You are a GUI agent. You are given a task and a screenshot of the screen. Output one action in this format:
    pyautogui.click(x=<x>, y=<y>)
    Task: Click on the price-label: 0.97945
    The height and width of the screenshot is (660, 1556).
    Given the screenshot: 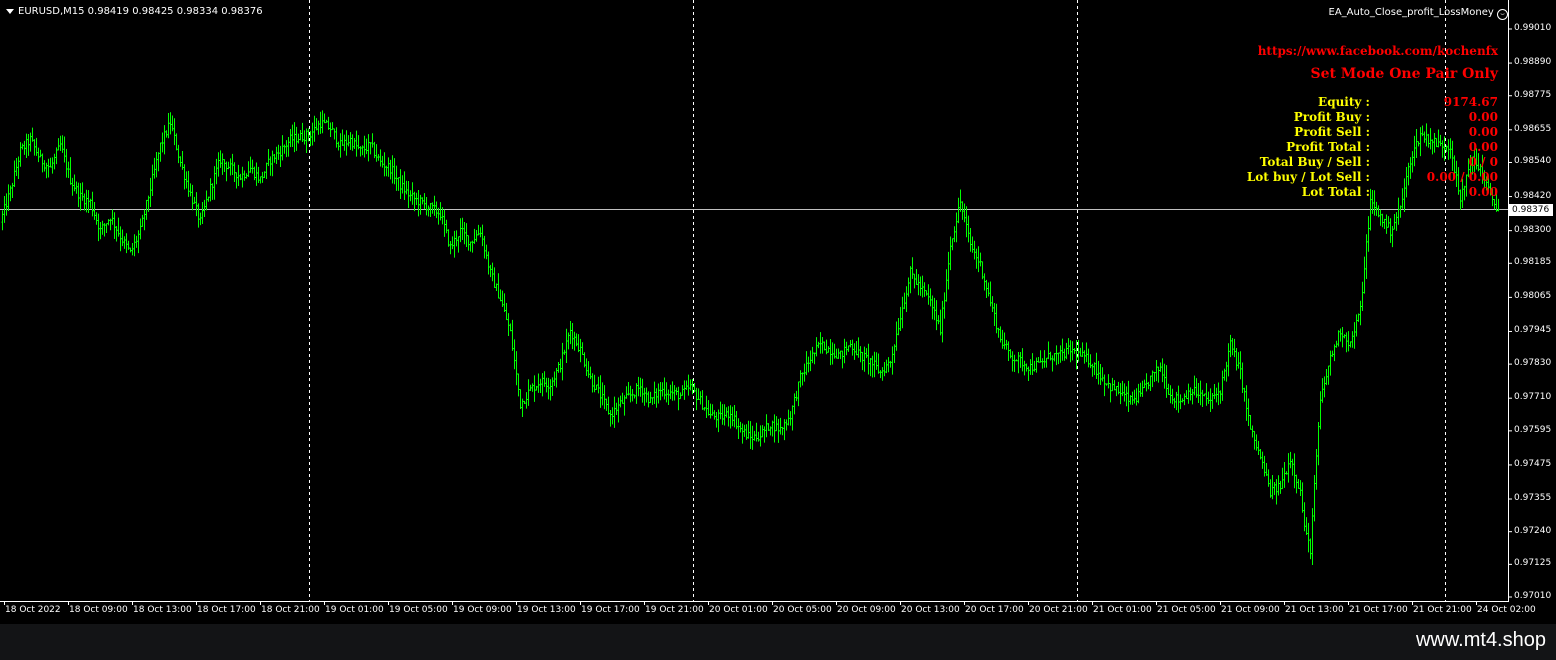 What is the action you would take?
    pyautogui.click(x=1533, y=330)
    